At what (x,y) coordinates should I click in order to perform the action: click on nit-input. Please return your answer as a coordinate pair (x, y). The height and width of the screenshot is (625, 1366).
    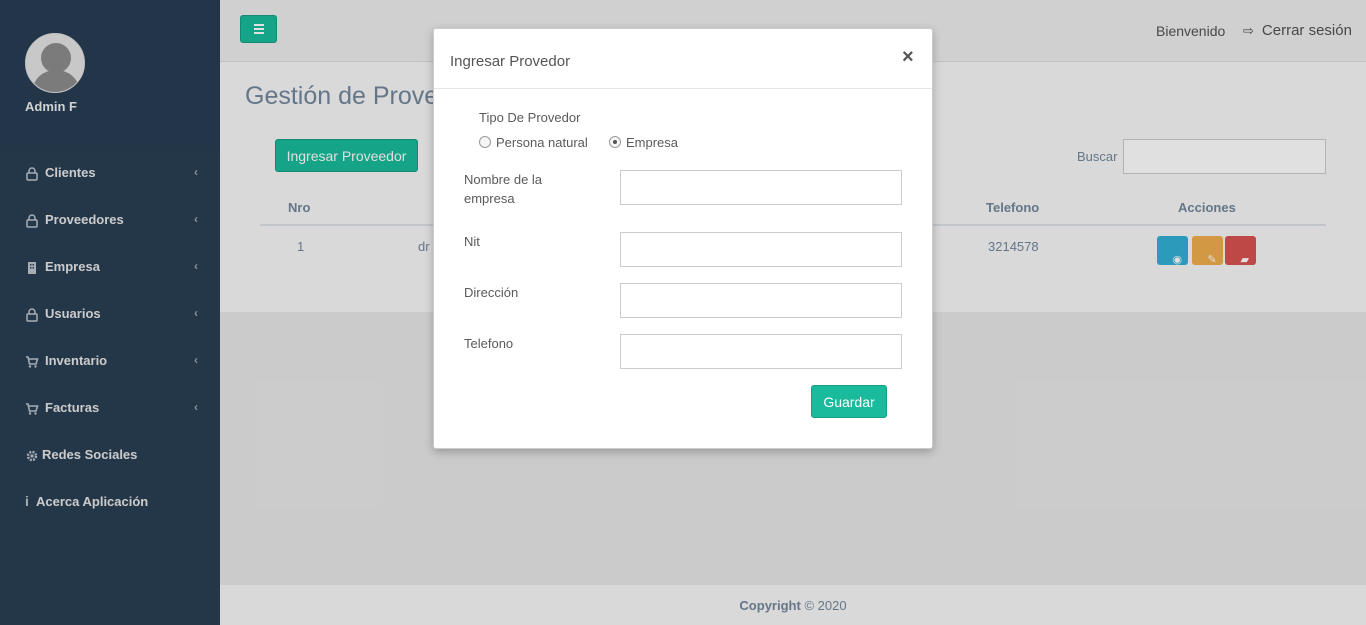
    Looking at the image, I should click on (761, 249).